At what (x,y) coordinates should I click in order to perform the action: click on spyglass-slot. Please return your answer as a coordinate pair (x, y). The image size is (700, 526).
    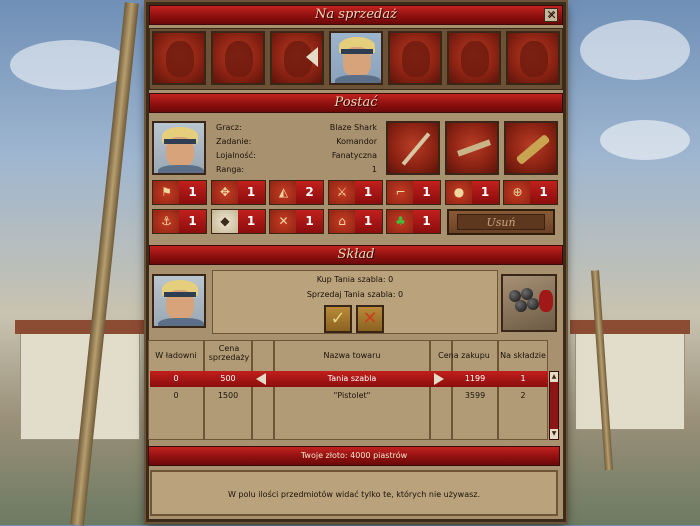
    Looking at the image, I should click on (531, 148).